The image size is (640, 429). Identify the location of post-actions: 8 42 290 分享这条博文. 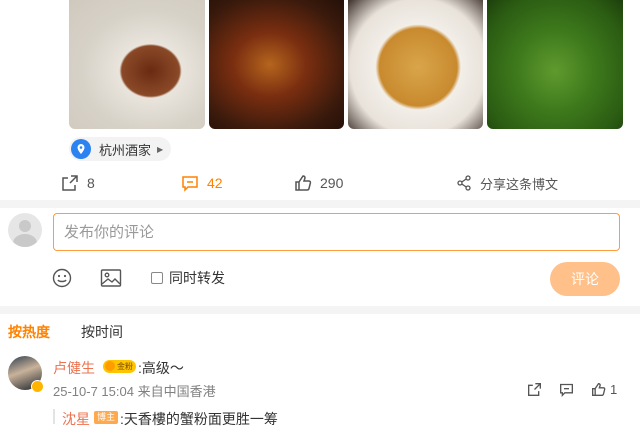
(320, 183).